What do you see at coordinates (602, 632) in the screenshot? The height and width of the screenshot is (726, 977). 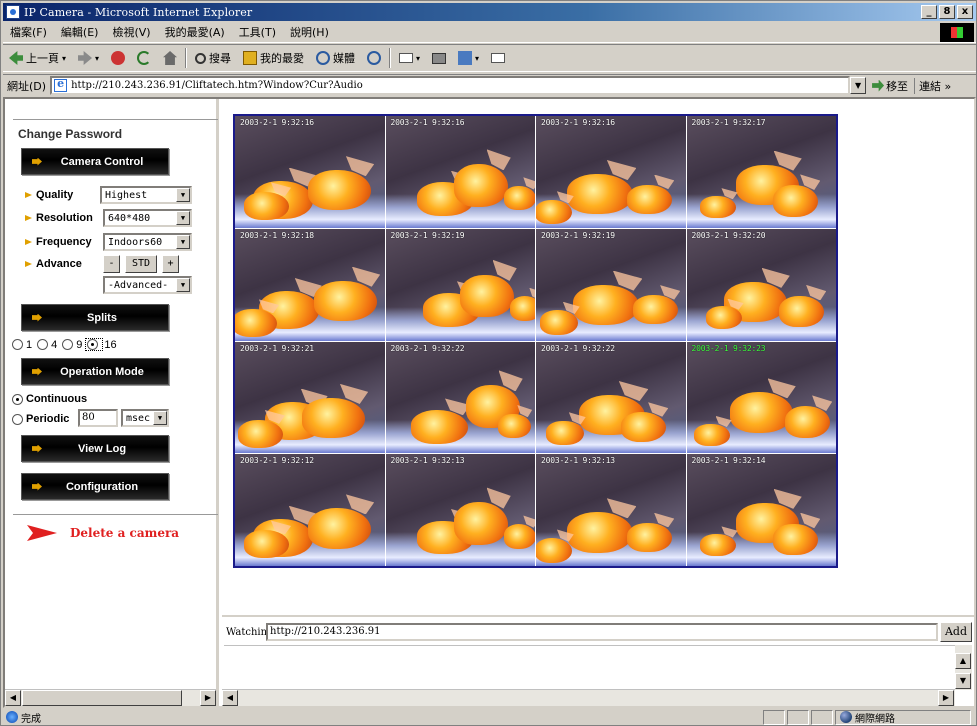 I see `watching-input: http://210.243.236.91` at bounding box center [602, 632].